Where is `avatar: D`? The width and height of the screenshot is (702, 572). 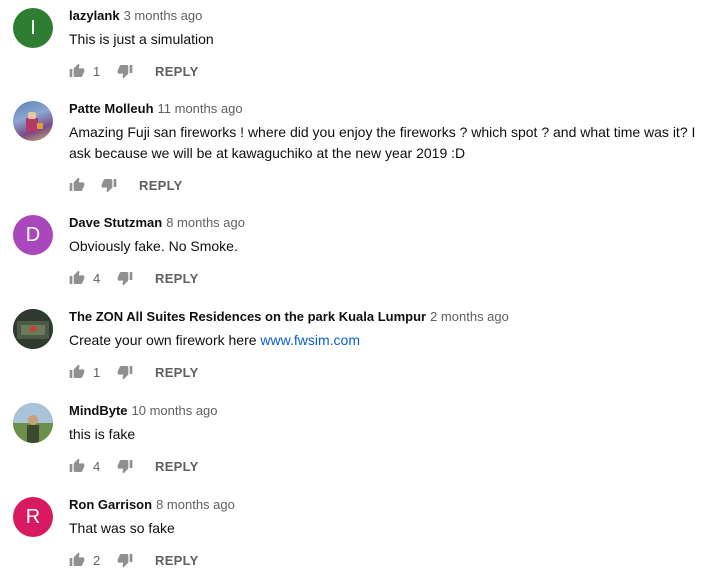
avatar: D is located at coordinates (33, 235).